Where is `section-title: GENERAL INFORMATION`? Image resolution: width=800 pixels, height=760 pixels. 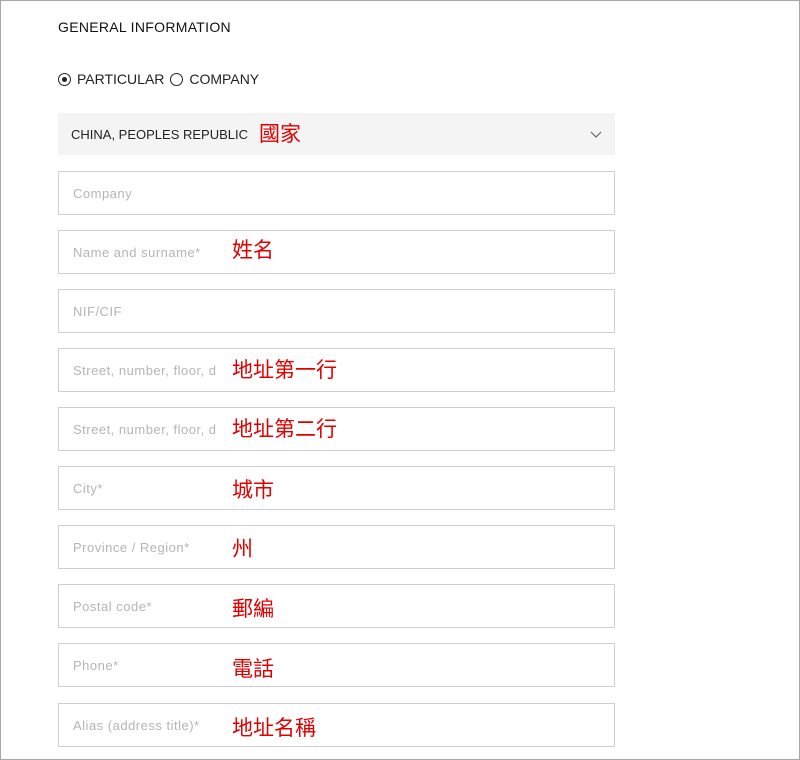
section-title: GENERAL INFORMATION is located at coordinates (144, 27).